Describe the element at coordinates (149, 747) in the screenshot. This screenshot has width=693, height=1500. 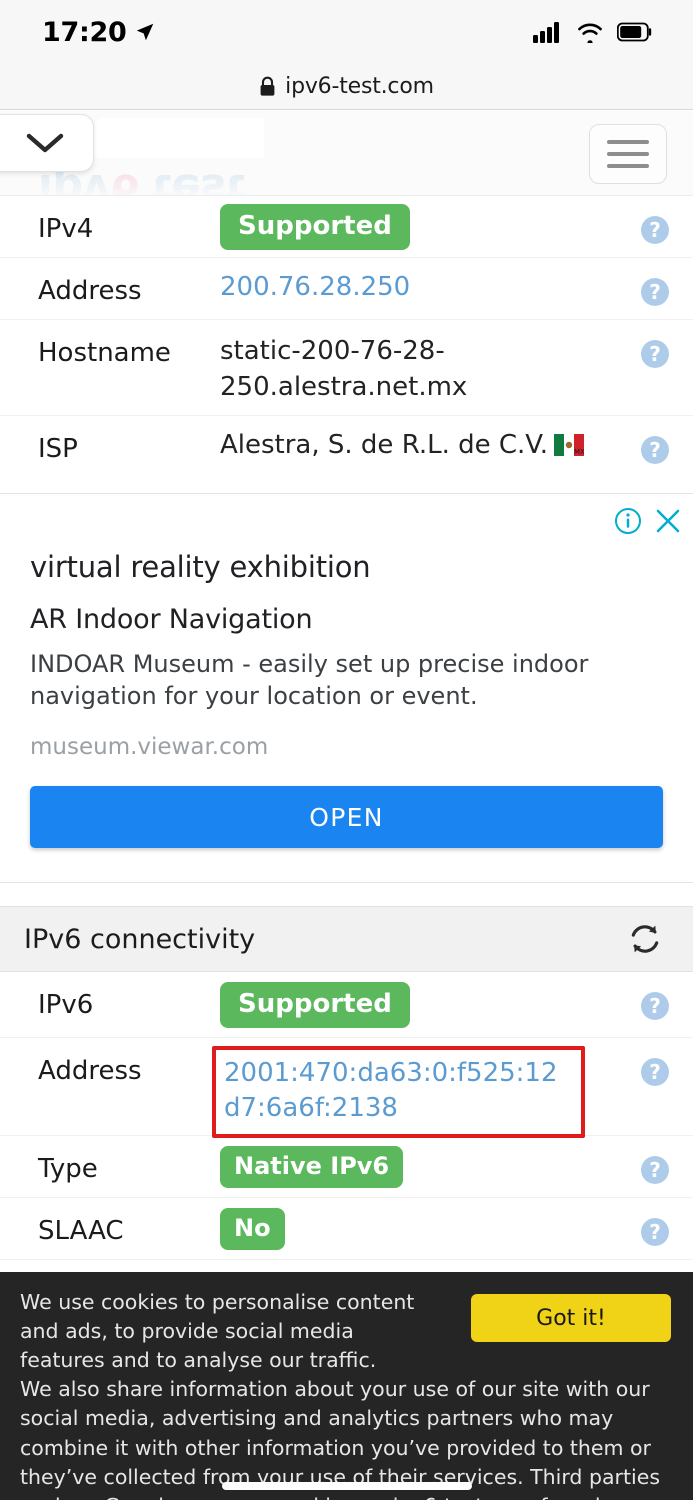
I see `ad-display-url: museum.viewar.com` at that location.